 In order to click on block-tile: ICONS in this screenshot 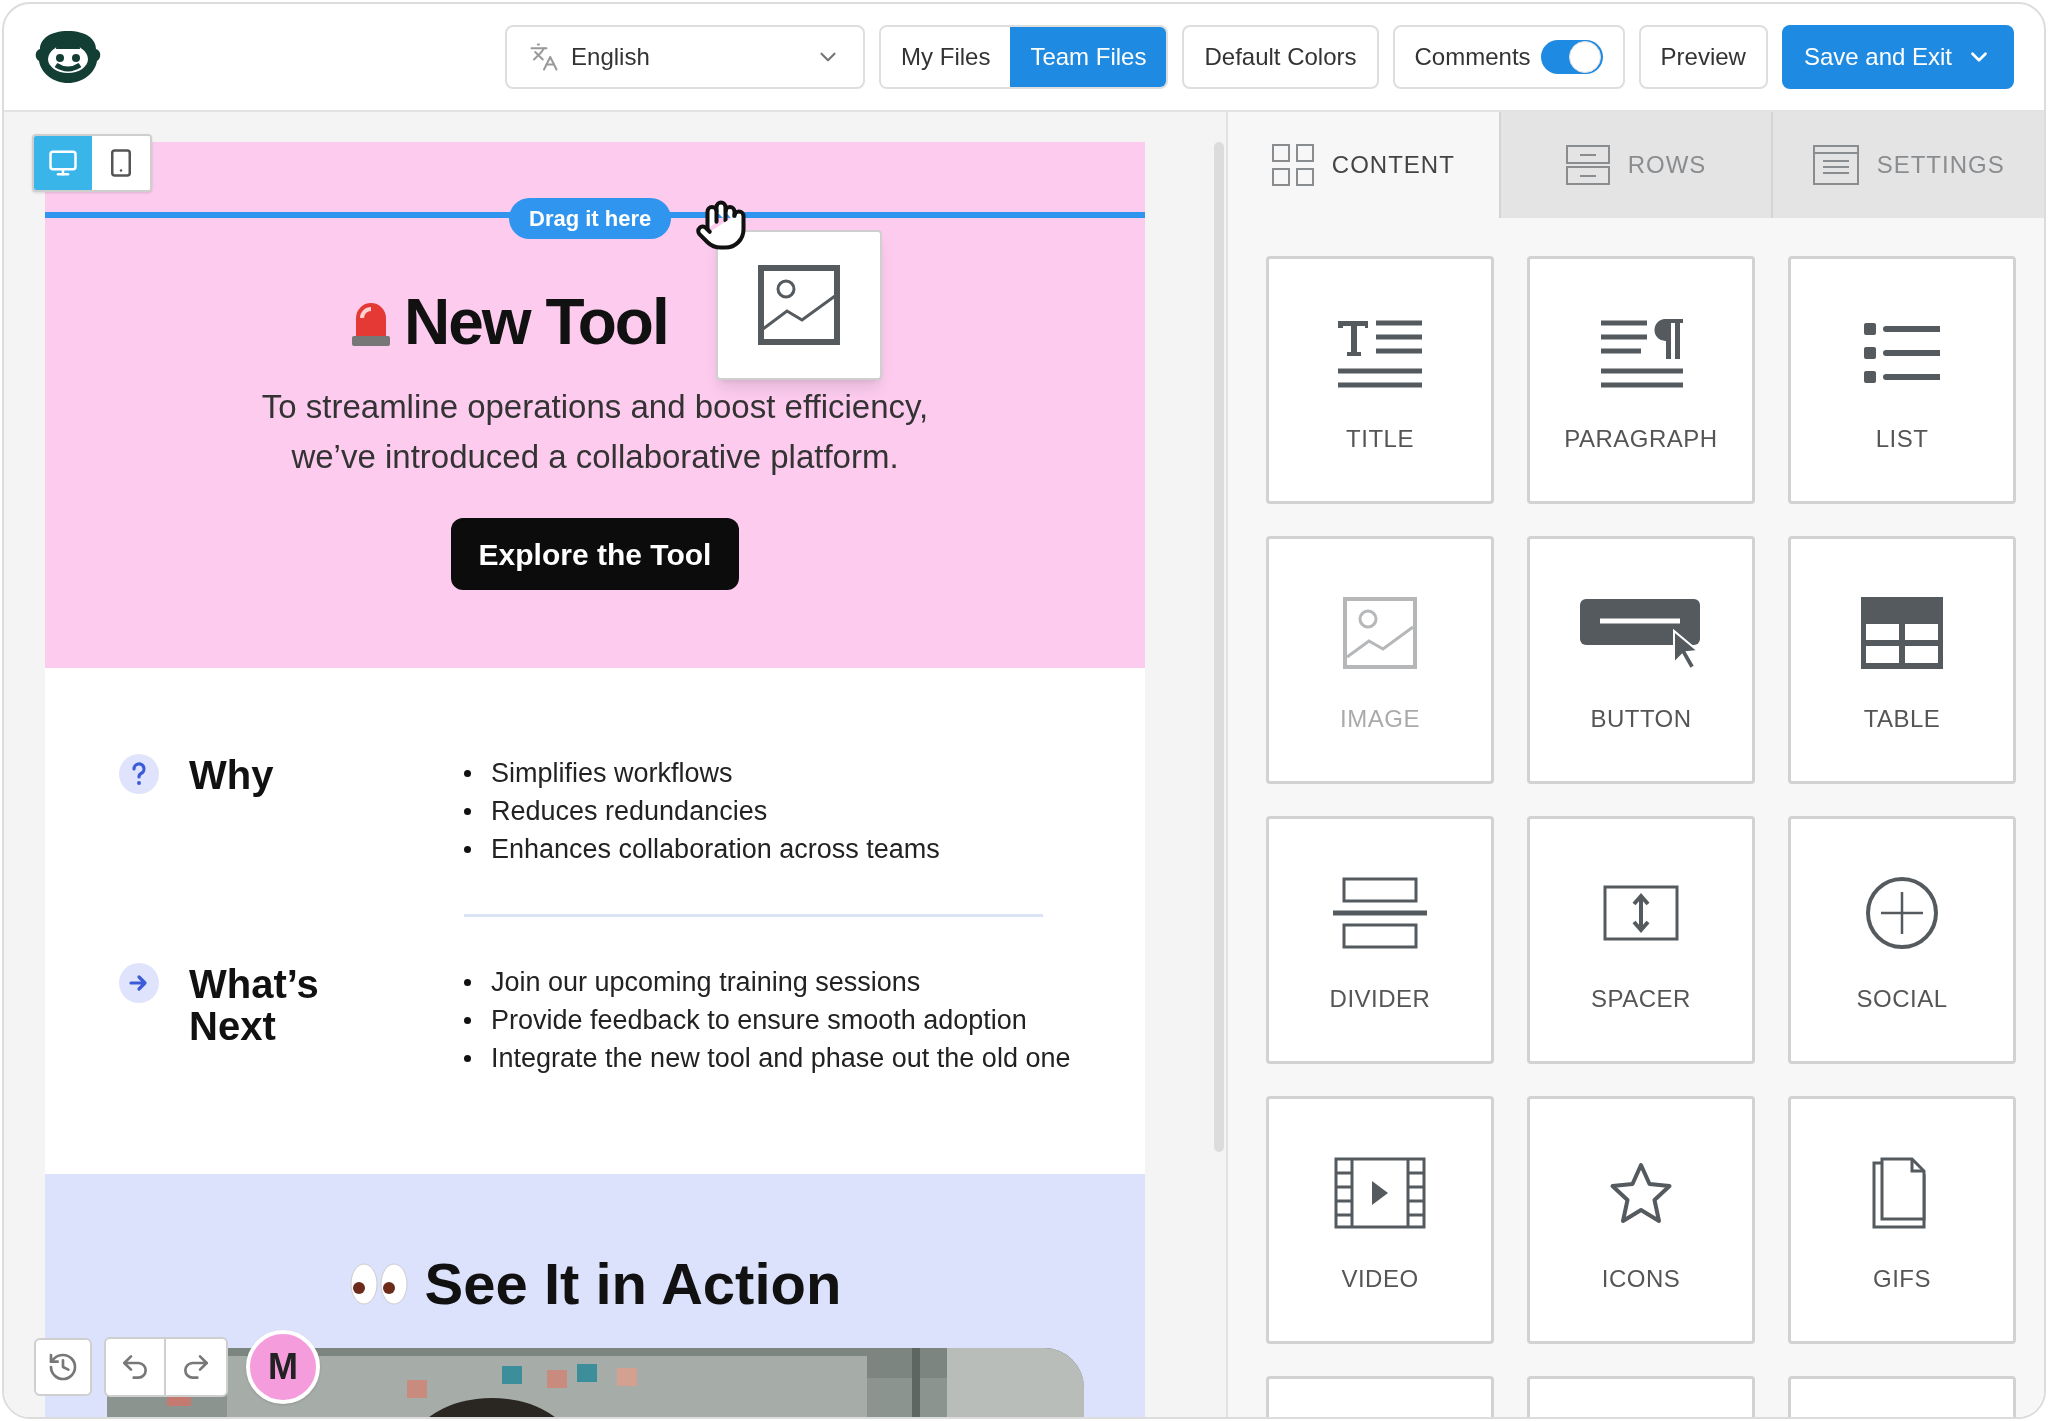, I will do `click(1641, 1220)`.